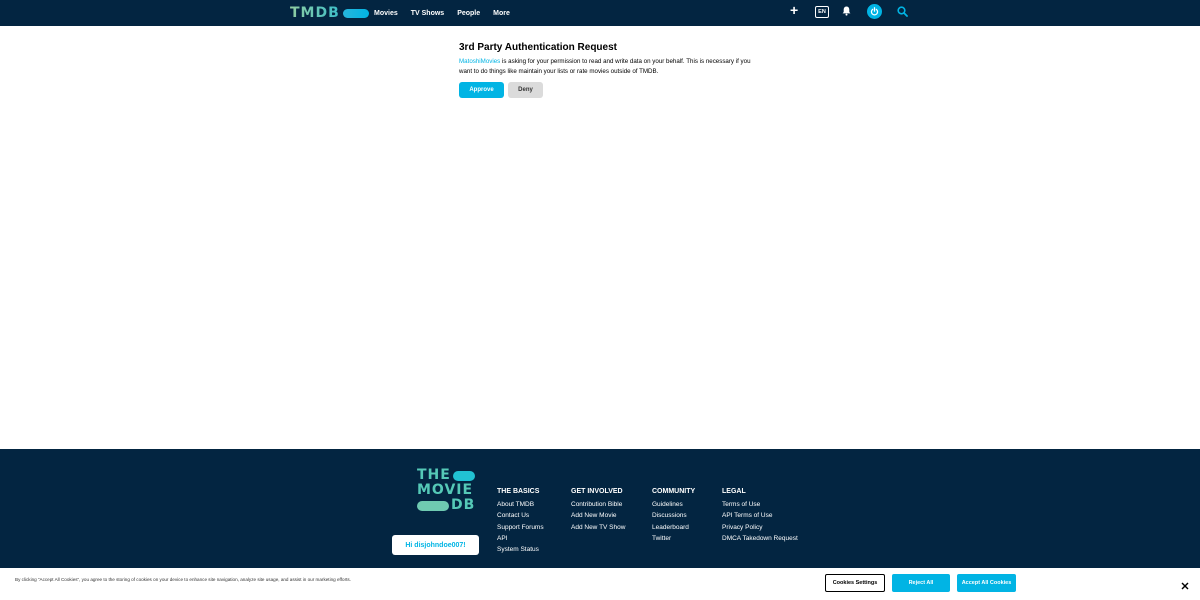 Image resolution: width=1200 pixels, height=600 pixels. What do you see at coordinates (463, 505) in the screenshot?
I see `logo-line-db: DB` at bounding box center [463, 505].